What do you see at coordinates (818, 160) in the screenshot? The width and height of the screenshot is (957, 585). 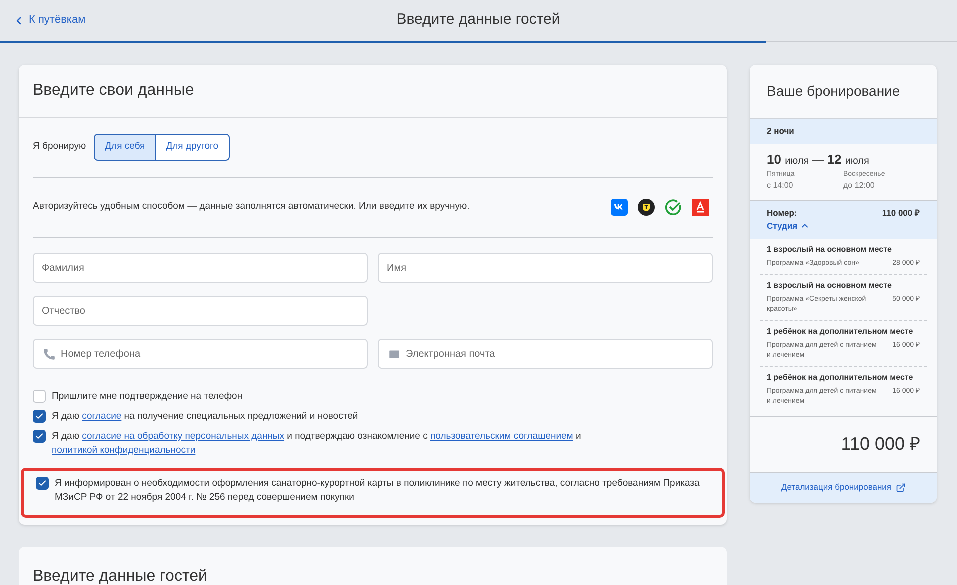 I see `date-dash: —` at bounding box center [818, 160].